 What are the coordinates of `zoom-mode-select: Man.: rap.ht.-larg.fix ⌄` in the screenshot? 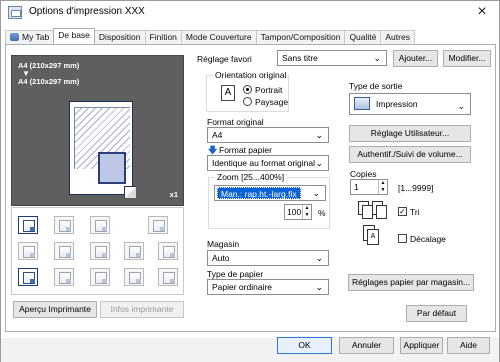 It's located at (270, 193).